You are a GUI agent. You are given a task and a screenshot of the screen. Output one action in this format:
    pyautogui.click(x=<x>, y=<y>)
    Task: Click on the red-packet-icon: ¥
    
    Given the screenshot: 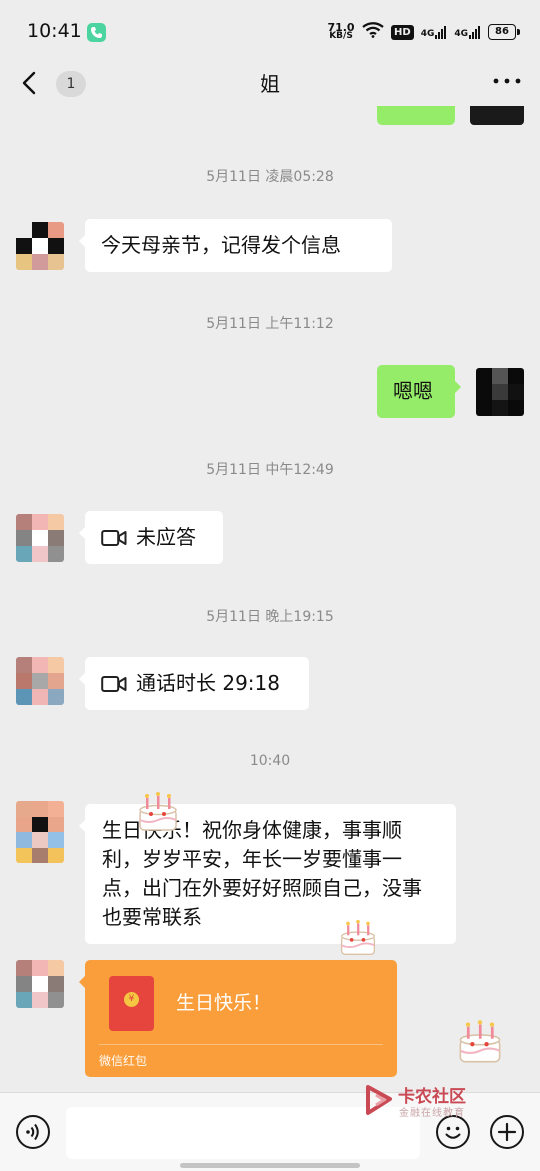 What is the action you would take?
    pyautogui.click(x=131, y=1003)
    